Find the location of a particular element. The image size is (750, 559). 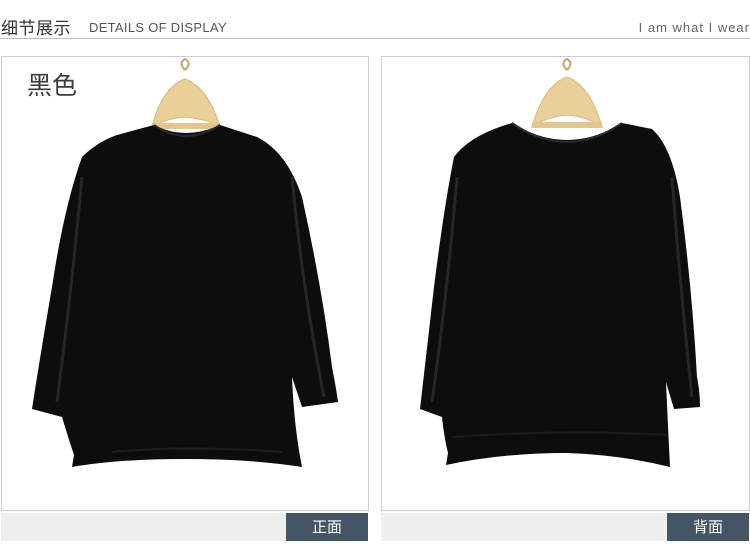

brand-tagline: I am what I wear is located at coordinates (694, 27).